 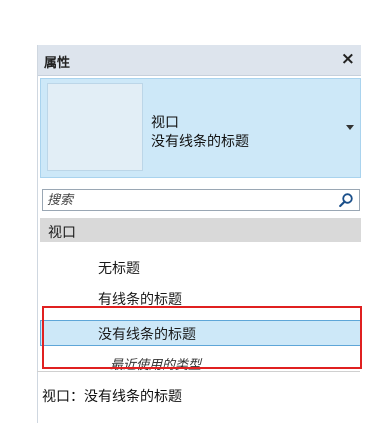 What do you see at coordinates (112, 397) in the screenshot?
I see `selection-status-text: 视口：没有线条的标题` at bounding box center [112, 397].